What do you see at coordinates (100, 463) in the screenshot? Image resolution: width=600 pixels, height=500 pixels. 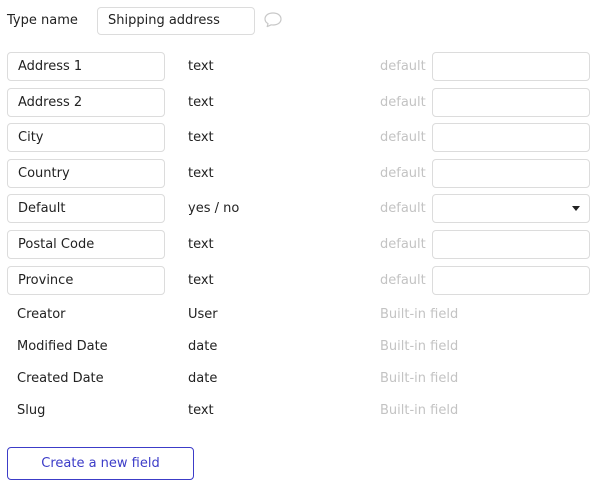 I see `create-new-field-button: Create a new field` at bounding box center [100, 463].